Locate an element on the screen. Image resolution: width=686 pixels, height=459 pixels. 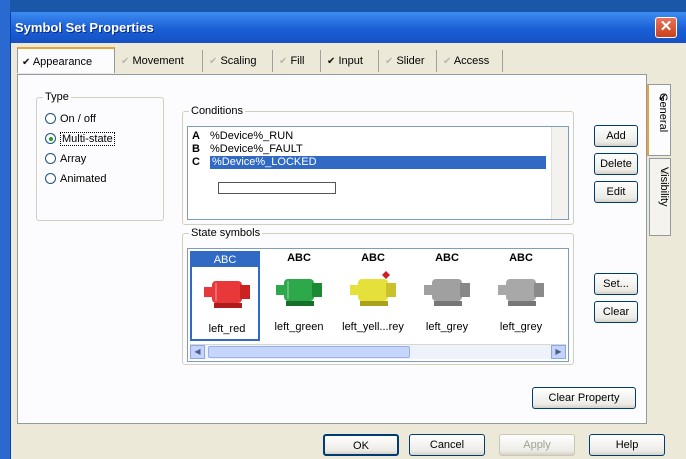
conditions-scrollbar is located at coordinates (559, 173).